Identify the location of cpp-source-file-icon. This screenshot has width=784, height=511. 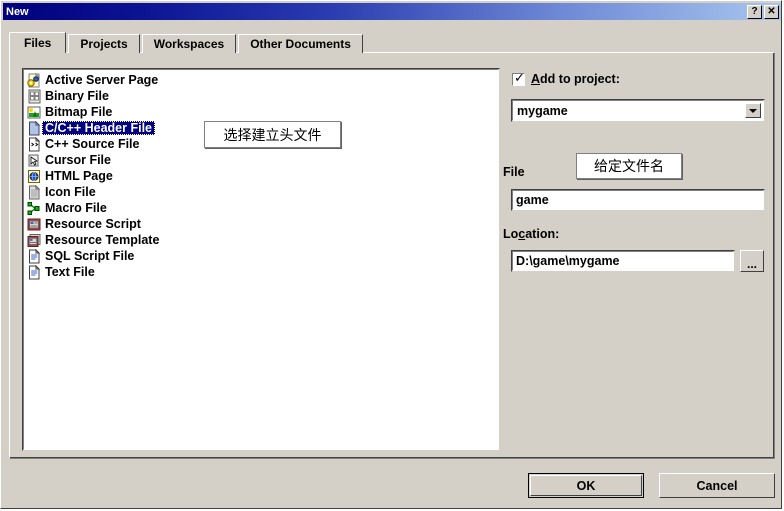
(34, 144).